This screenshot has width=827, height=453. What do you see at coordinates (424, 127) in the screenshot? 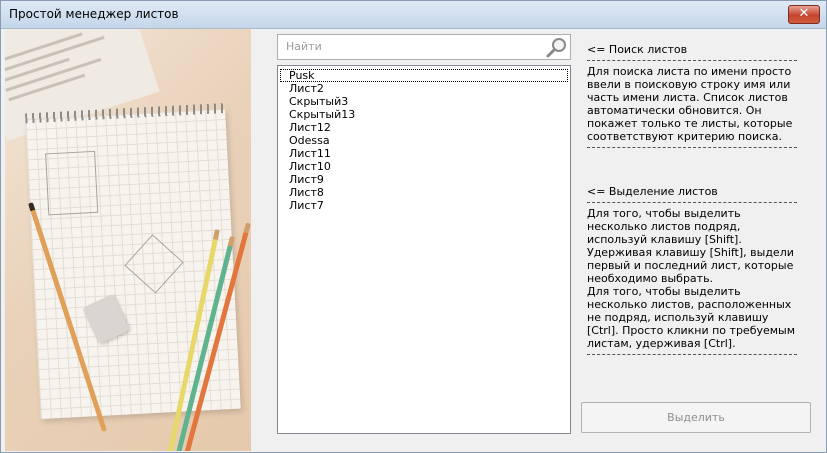
I see `sheet-list-item: Лист12` at bounding box center [424, 127].